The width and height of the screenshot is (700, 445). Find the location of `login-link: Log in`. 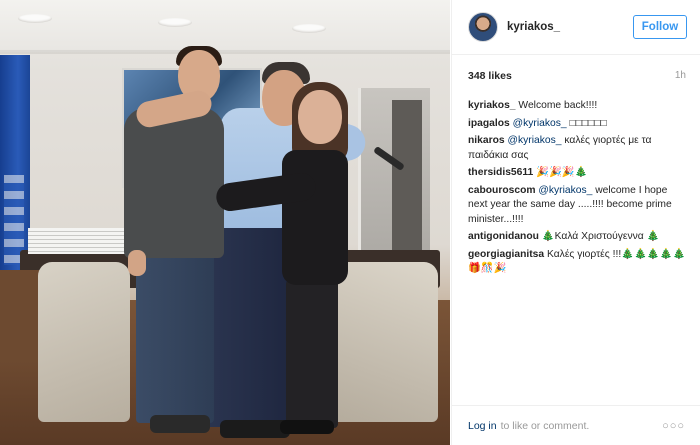

login-link: Log in is located at coordinates (482, 426).